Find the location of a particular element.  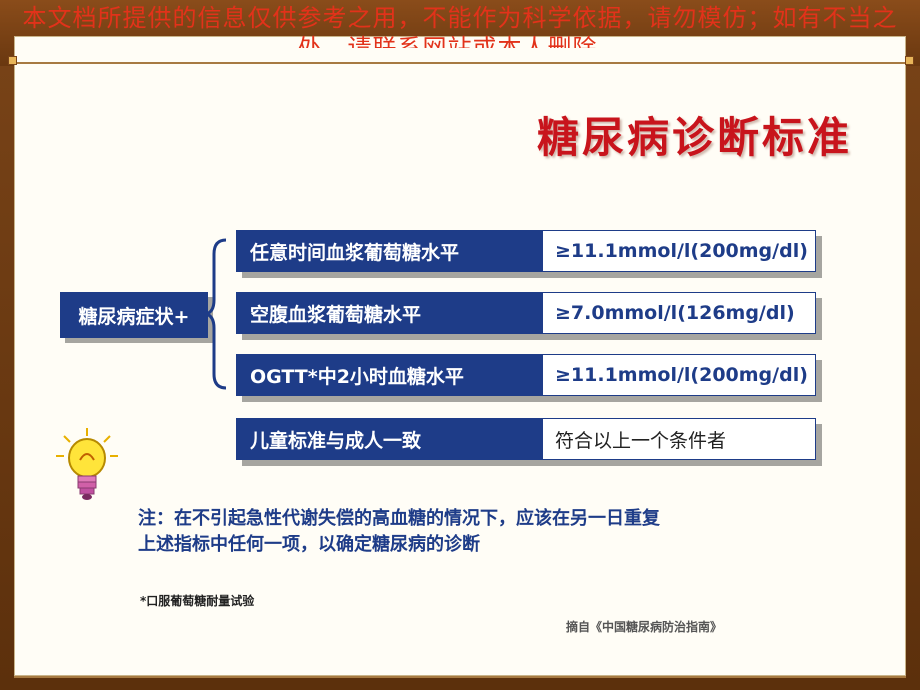

brace-connector is located at coordinates (216, 314).